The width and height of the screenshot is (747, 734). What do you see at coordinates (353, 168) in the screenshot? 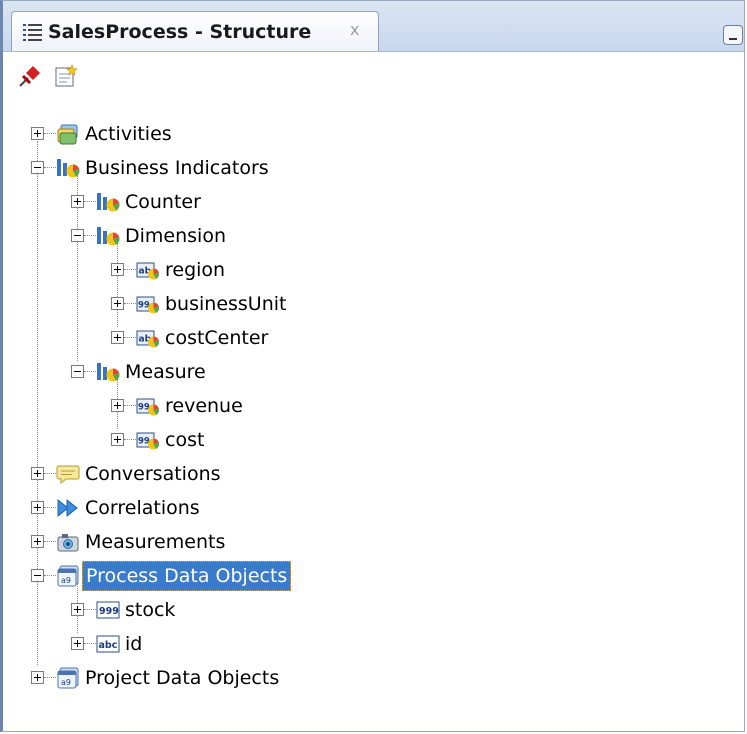
I see `tree-node-business-indicators: Business Indicators` at bounding box center [353, 168].